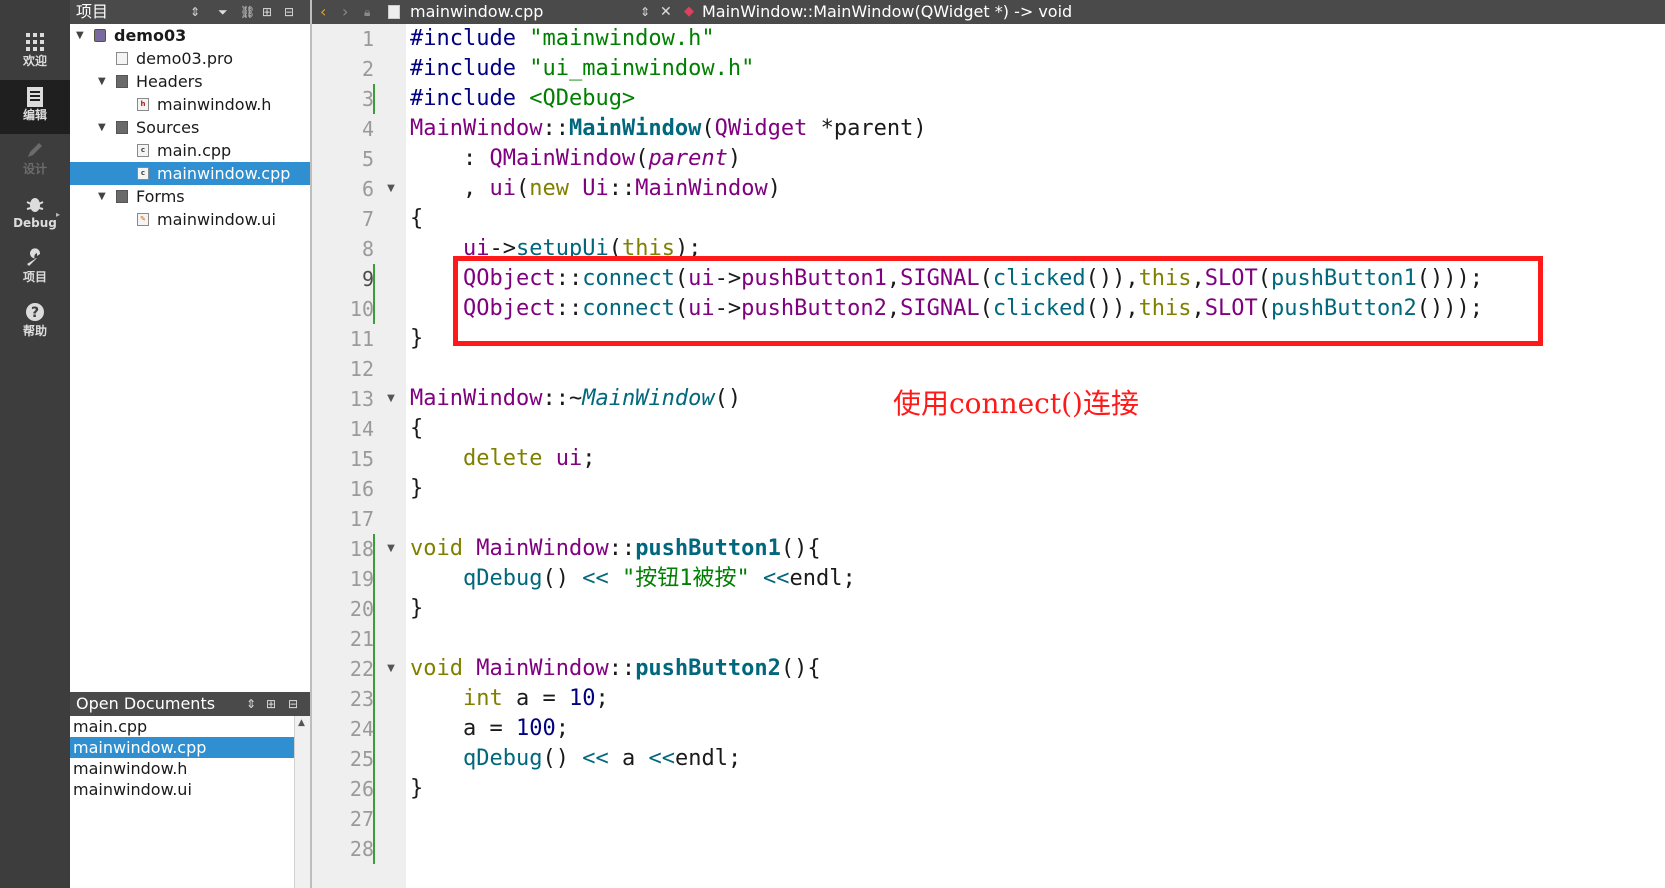 This screenshot has height=888, width=1665. Describe the element at coordinates (182, 789) in the screenshot. I see `open-doc-item: mainwindow.ui` at that location.